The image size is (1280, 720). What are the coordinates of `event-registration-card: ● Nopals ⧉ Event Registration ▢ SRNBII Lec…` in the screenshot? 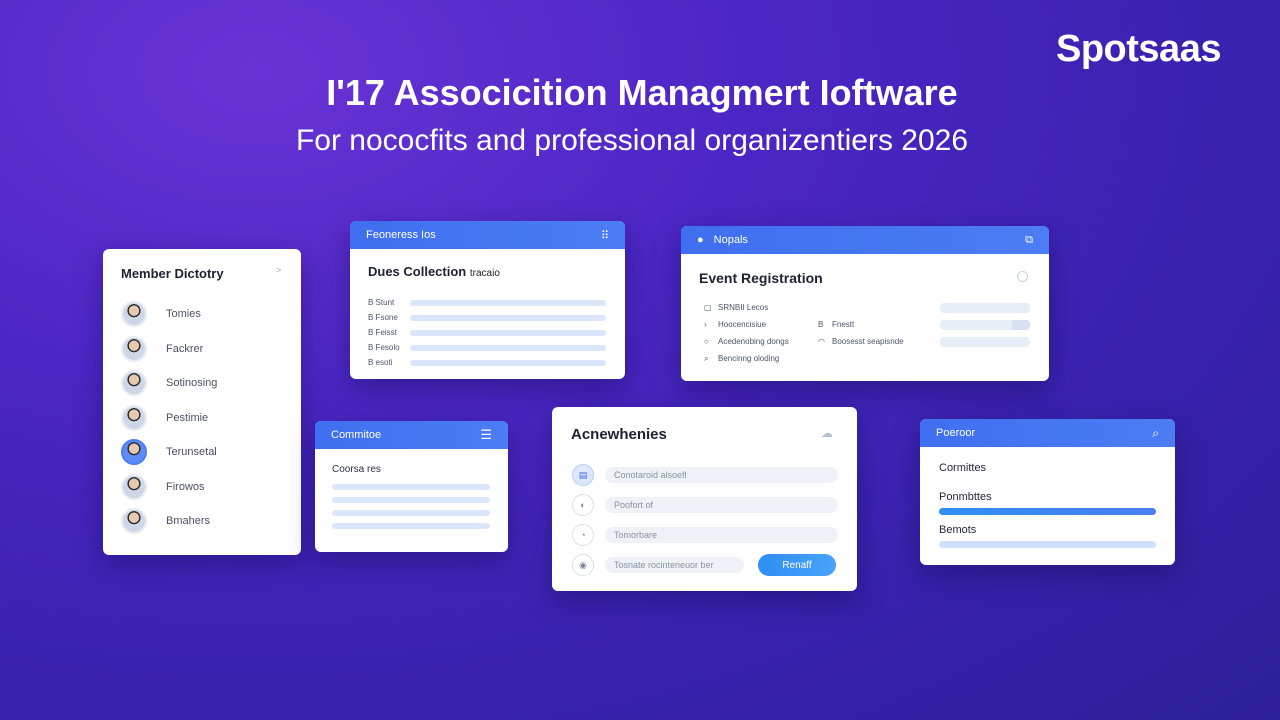 It's located at (865, 303).